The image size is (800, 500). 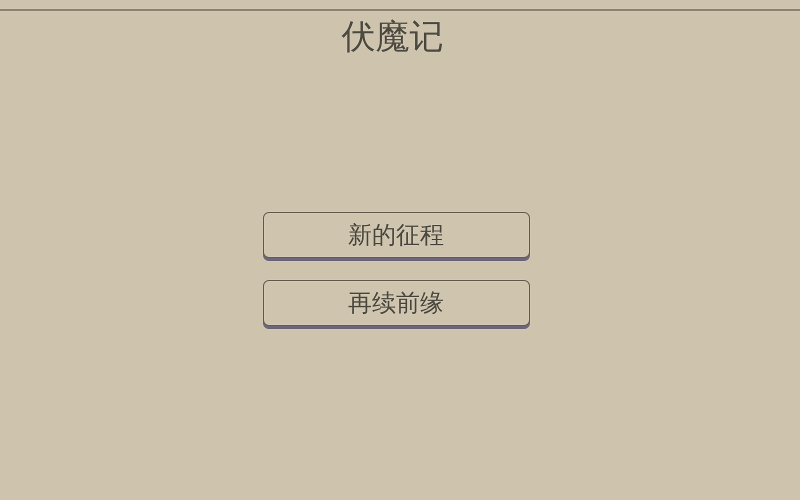 I want to click on game-title: 伏魔记, so click(x=393, y=37).